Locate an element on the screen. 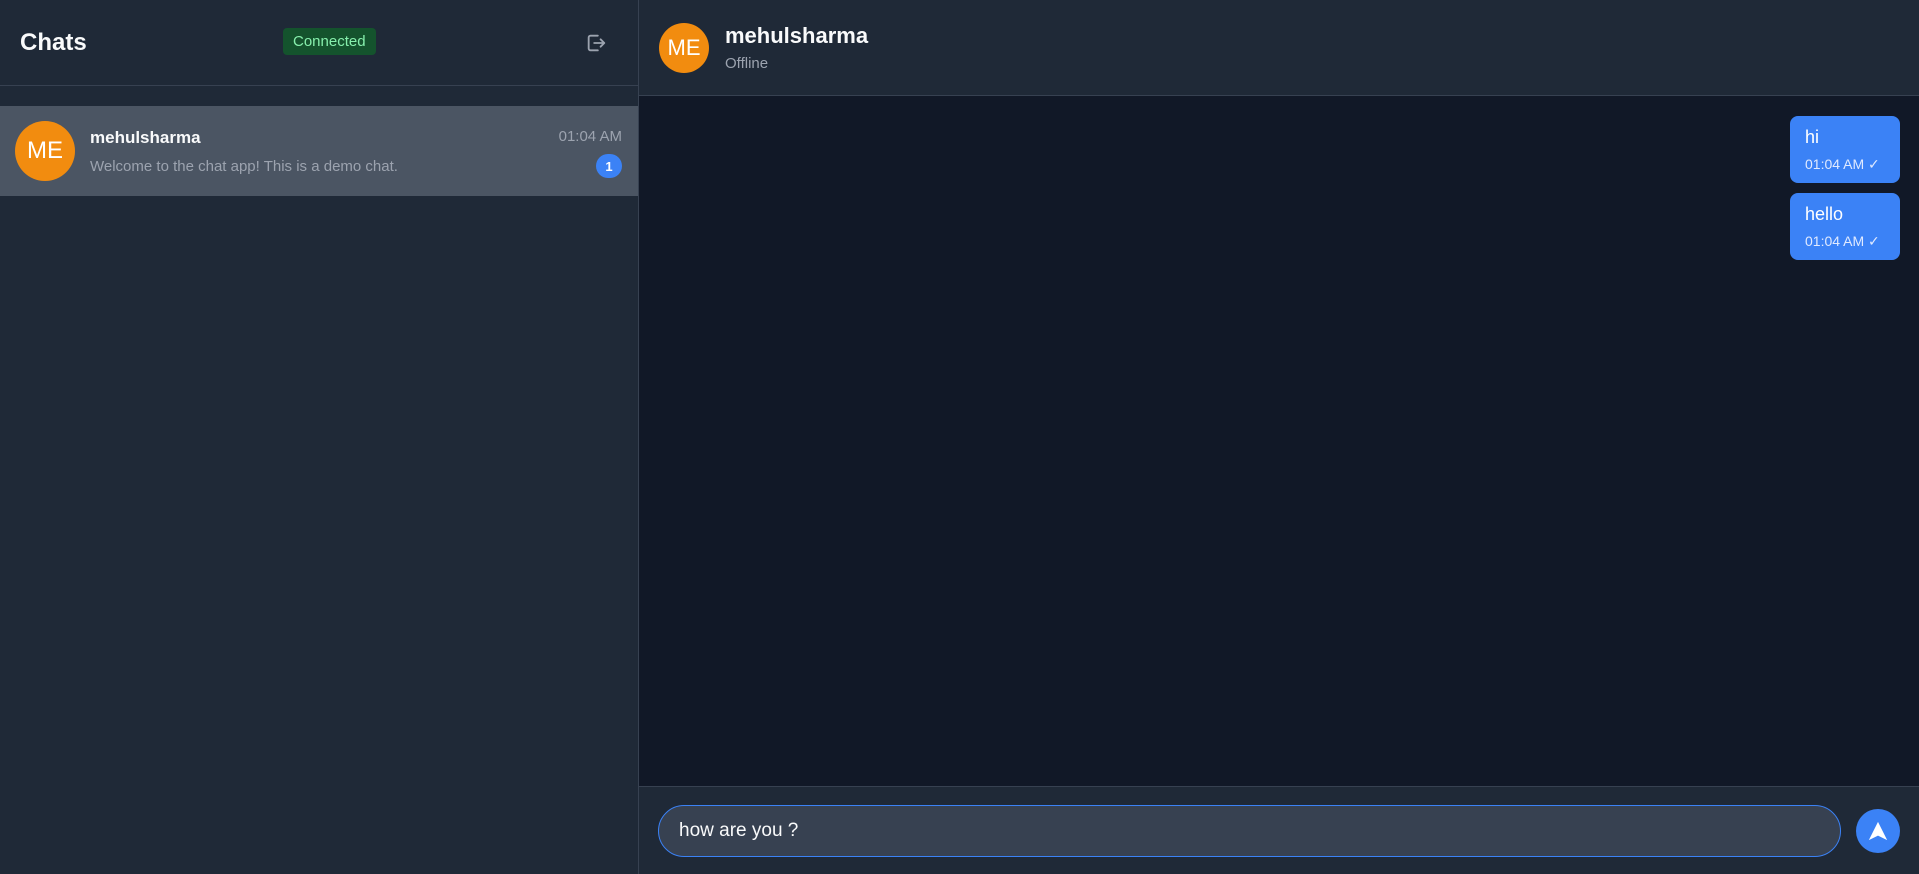  message-composer is located at coordinates (1279, 830).